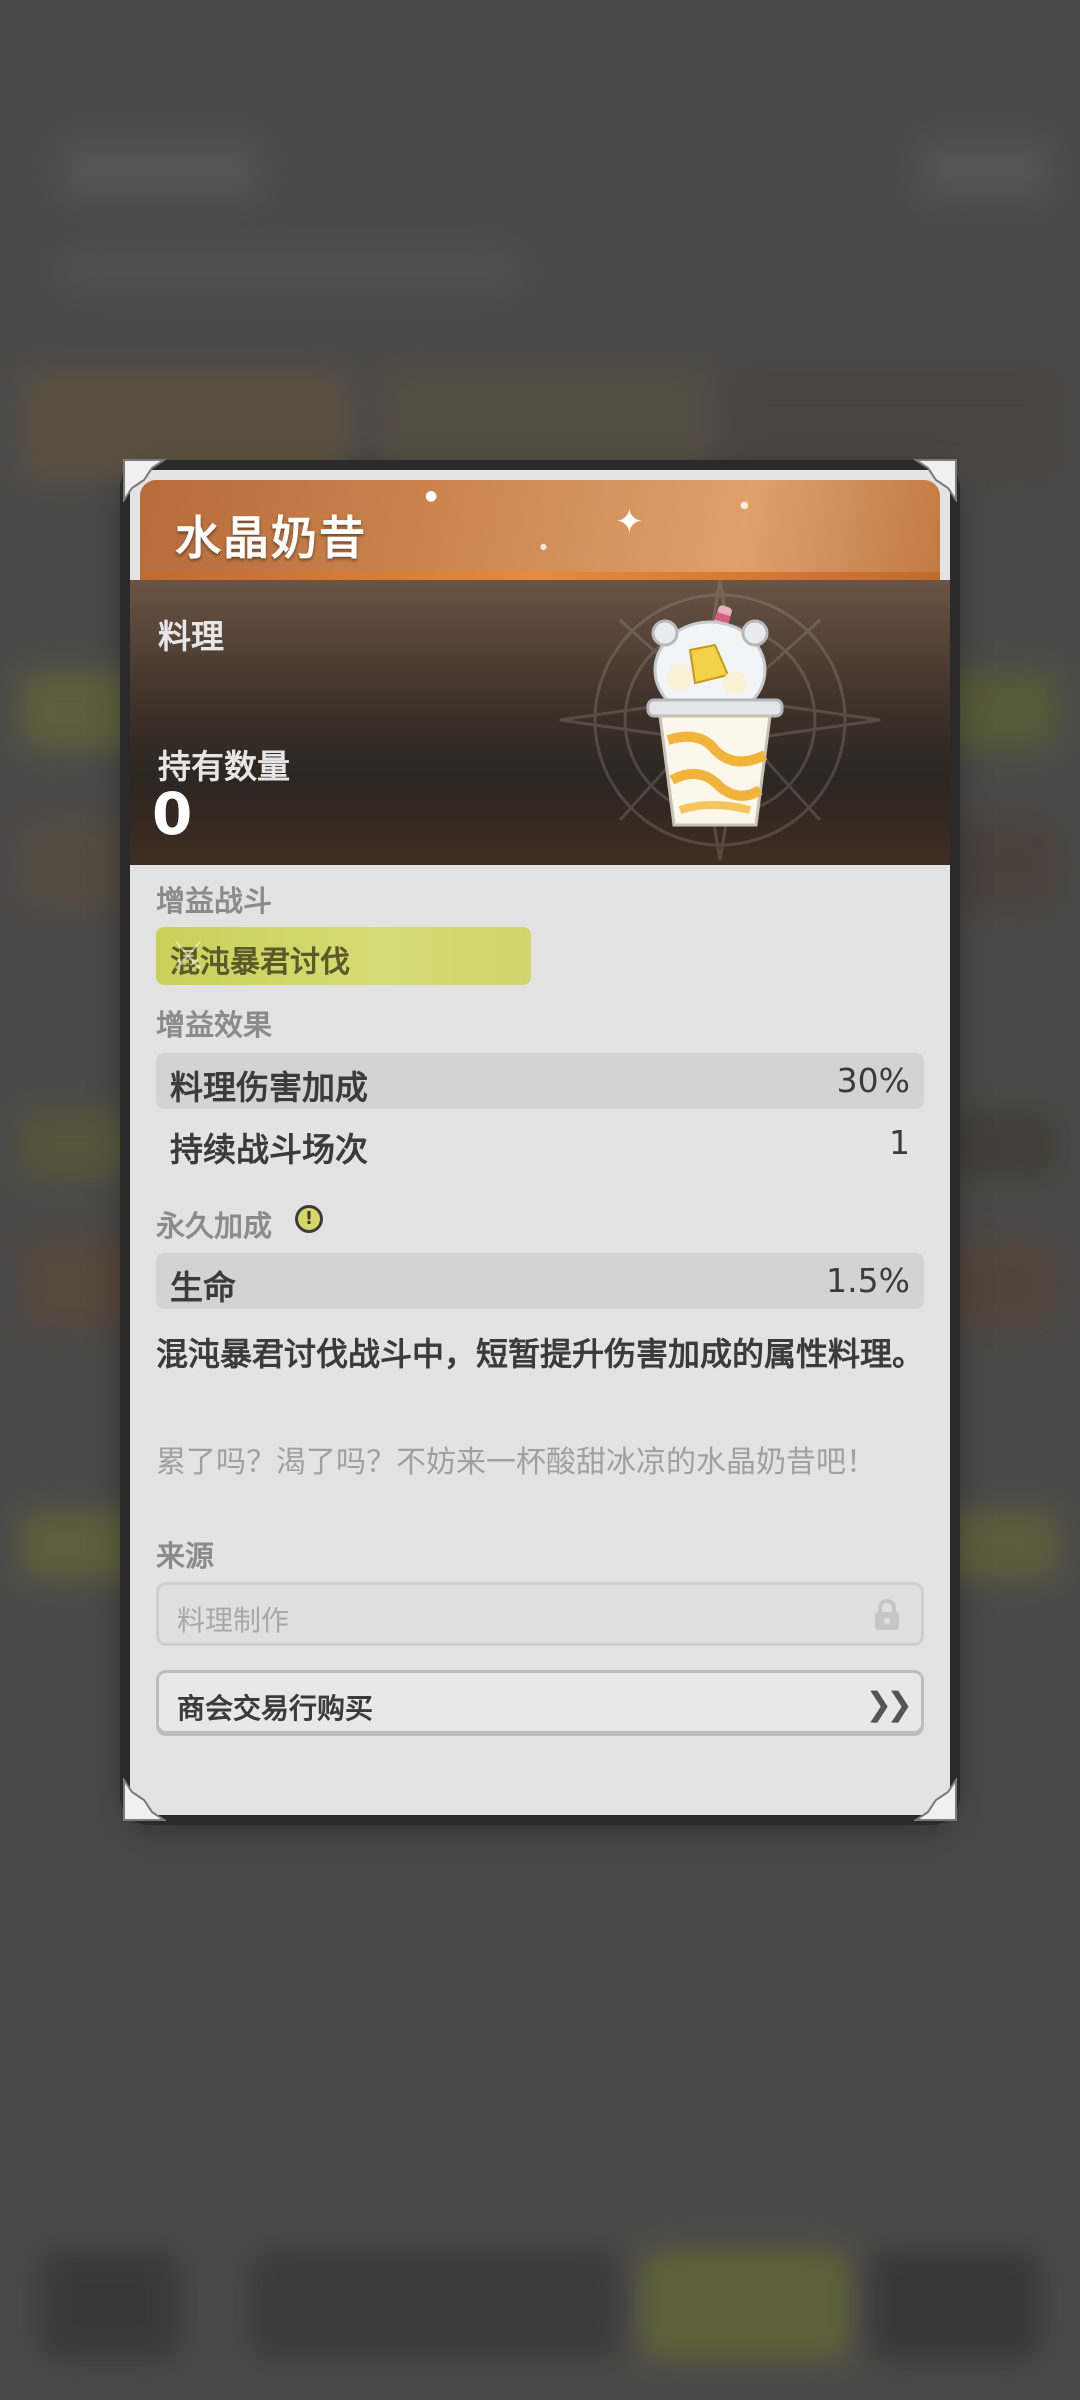  What do you see at coordinates (191, 636) in the screenshot?
I see `item-category: 料理` at bounding box center [191, 636].